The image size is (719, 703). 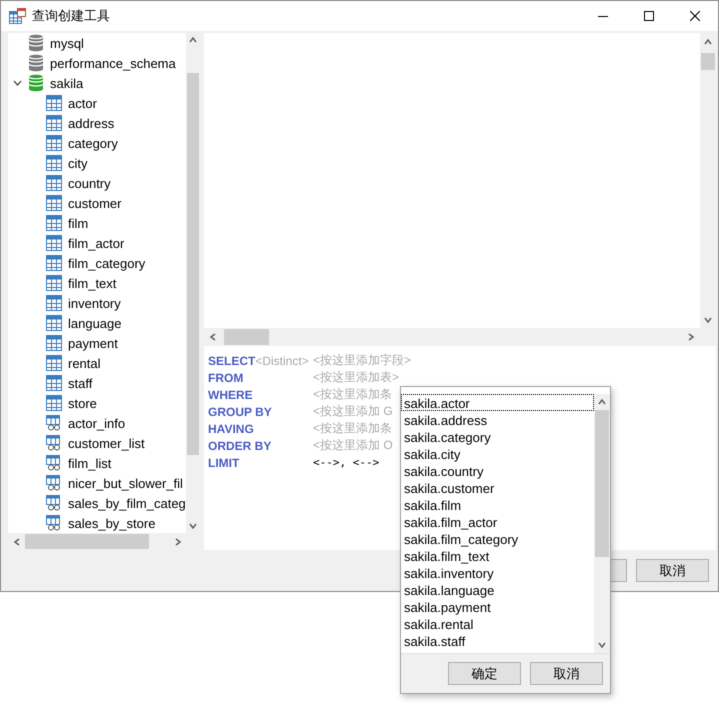 What do you see at coordinates (84, 363) in the screenshot?
I see `tree-item: rental` at bounding box center [84, 363].